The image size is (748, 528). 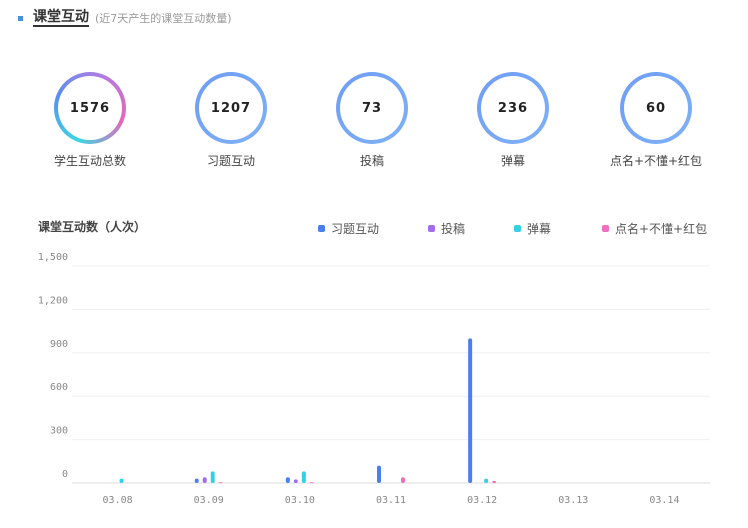 What do you see at coordinates (230, 161) in the screenshot?
I see `stat-label: 习题互动` at bounding box center [230, 161].